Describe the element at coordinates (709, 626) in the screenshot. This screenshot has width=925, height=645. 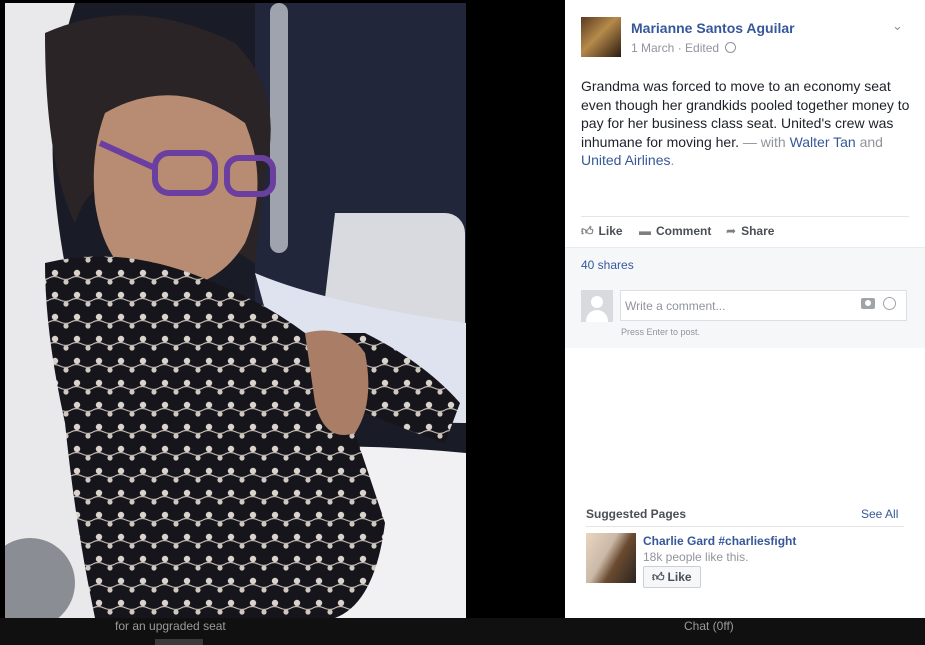
I see `chat-status: Chat (0ff)` at that location.